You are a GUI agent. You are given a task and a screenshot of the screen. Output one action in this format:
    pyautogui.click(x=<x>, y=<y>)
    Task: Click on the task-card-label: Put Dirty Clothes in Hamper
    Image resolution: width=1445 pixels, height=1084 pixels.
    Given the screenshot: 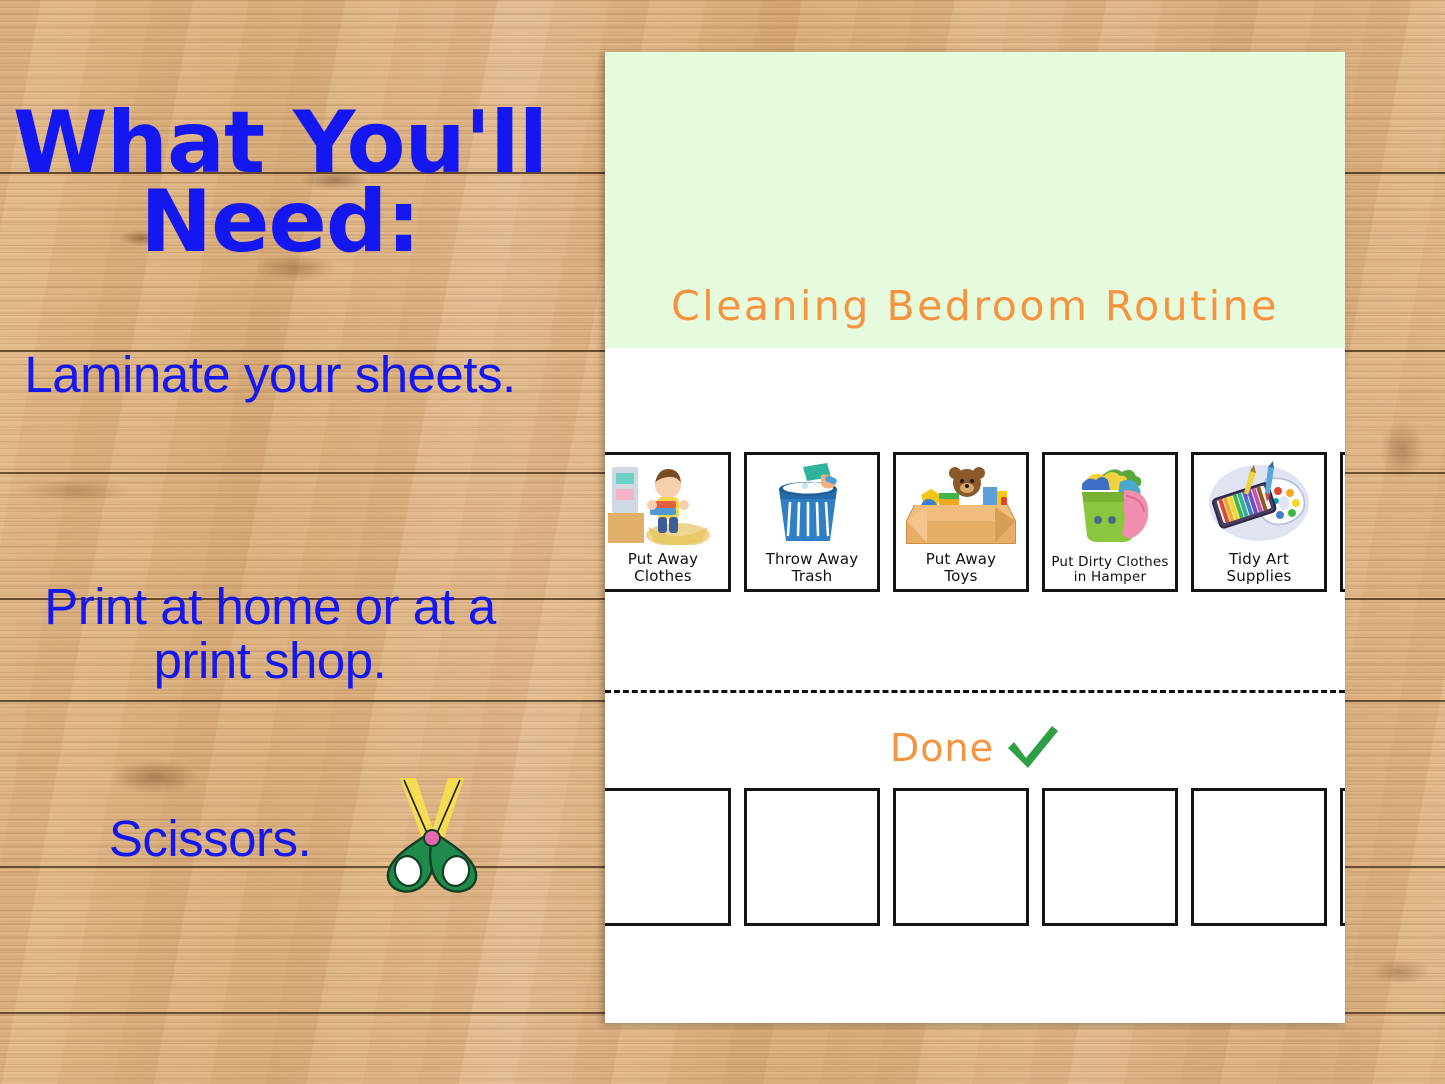 What is the action you would take?
    pyautogui.click(x=1110, y=569)
    